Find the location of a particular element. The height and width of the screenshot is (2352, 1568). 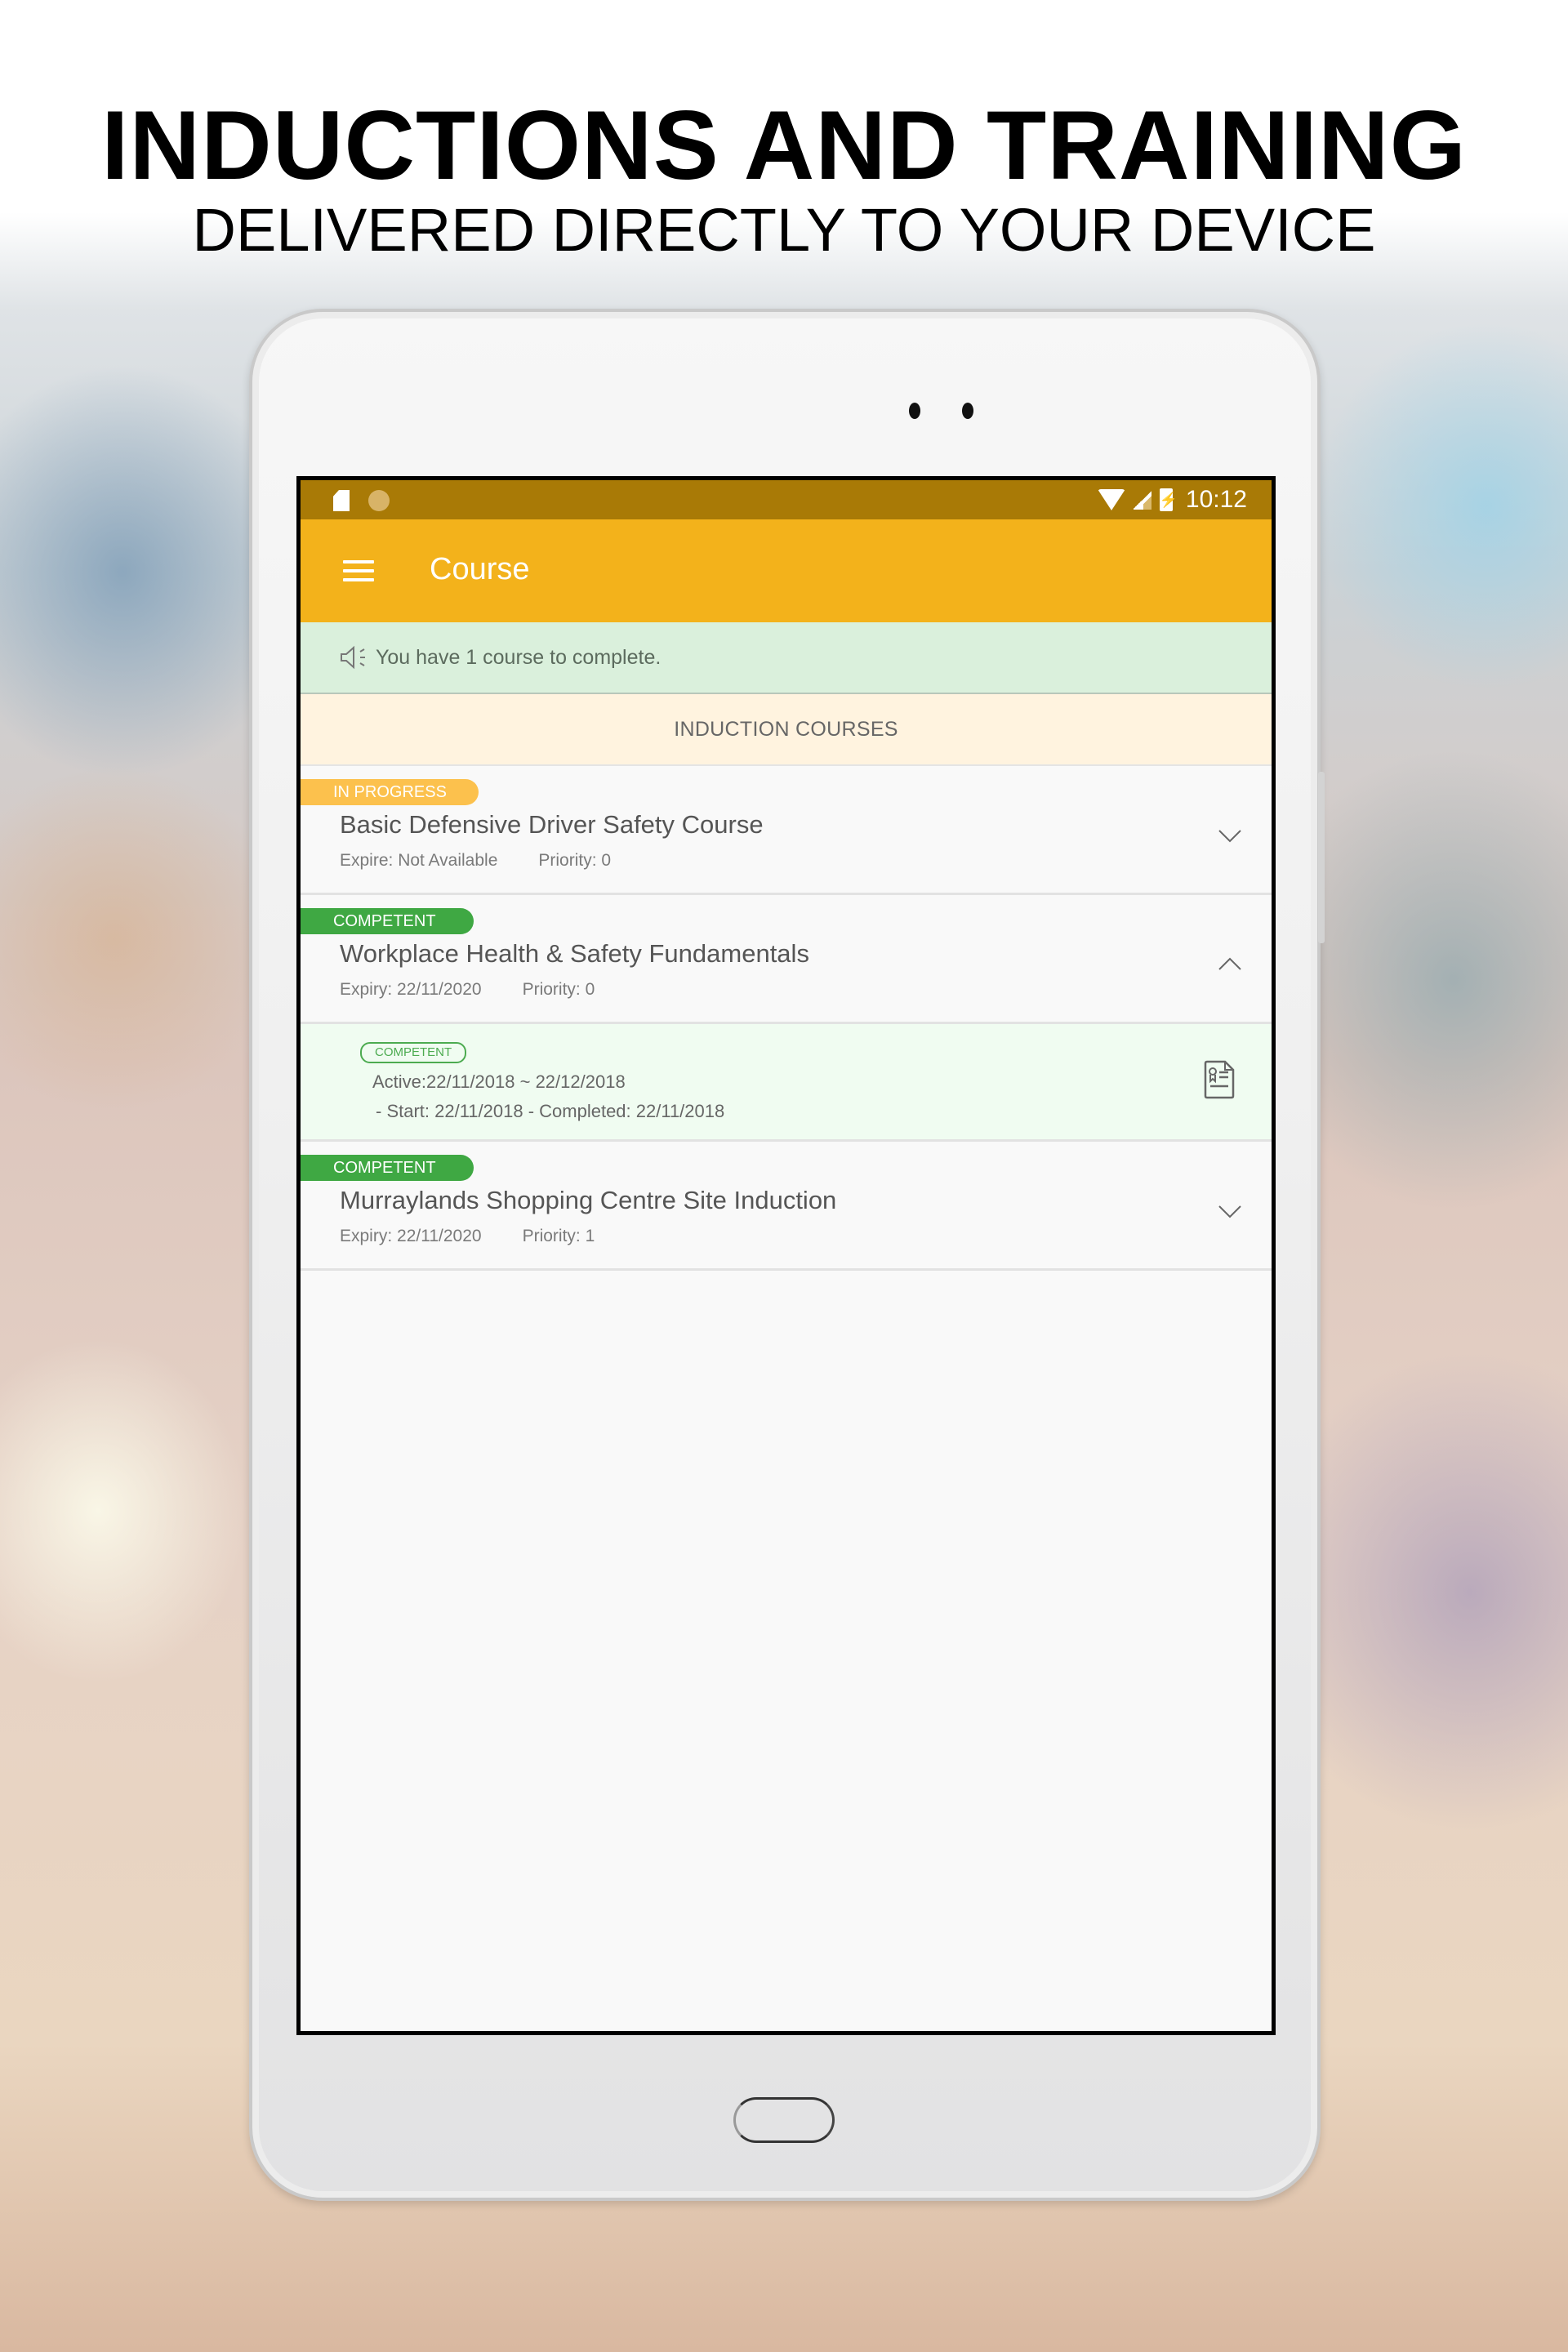

sensor-icon is located at coordinates (967, 411).